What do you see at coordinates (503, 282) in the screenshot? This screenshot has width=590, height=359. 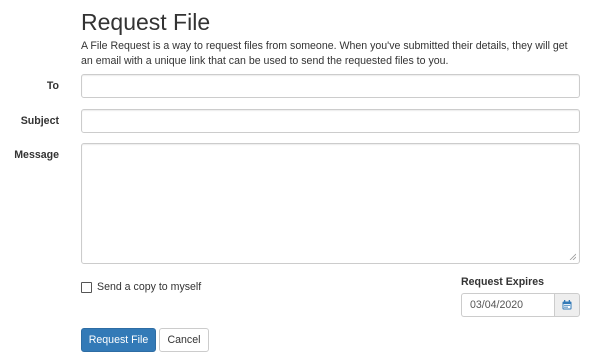 I see `request-expires-label: Request Expires` at bounding box center [503, 282].